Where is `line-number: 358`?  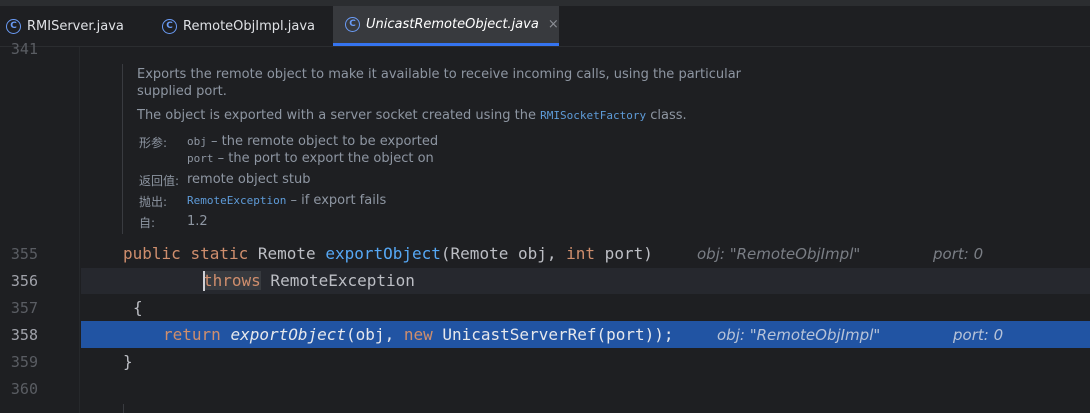 line-number: 358 is located at coordinates (24, 335).